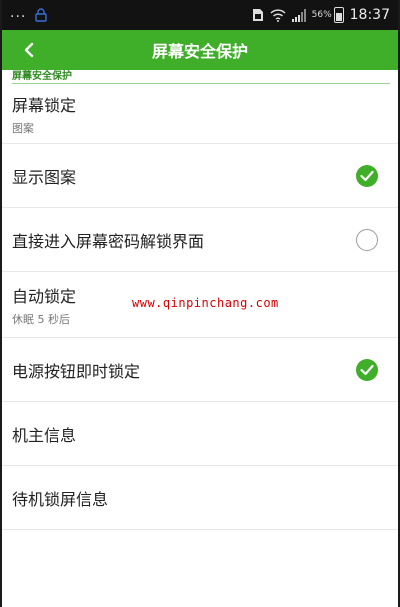 Image resolution: width=400 pixels, height=607 pixels. I want to click on setting-summary: 休眠 5 秒后, so click(41, 319).